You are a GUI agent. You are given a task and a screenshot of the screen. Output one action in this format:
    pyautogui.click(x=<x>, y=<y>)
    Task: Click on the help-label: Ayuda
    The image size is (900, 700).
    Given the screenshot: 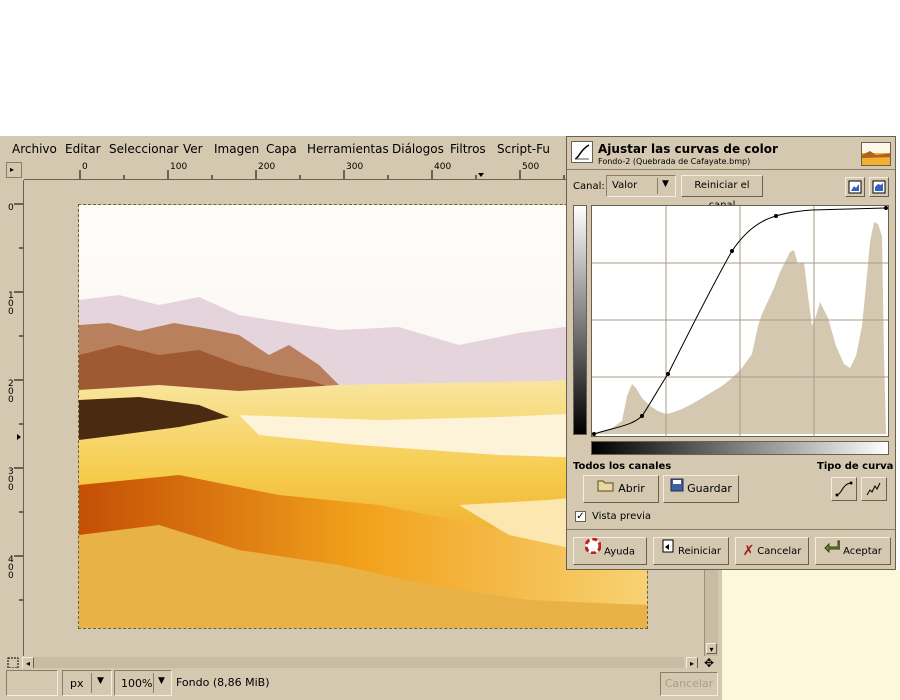 What is the action you would take?
    pyautogui.click(x=619, y=552)
    